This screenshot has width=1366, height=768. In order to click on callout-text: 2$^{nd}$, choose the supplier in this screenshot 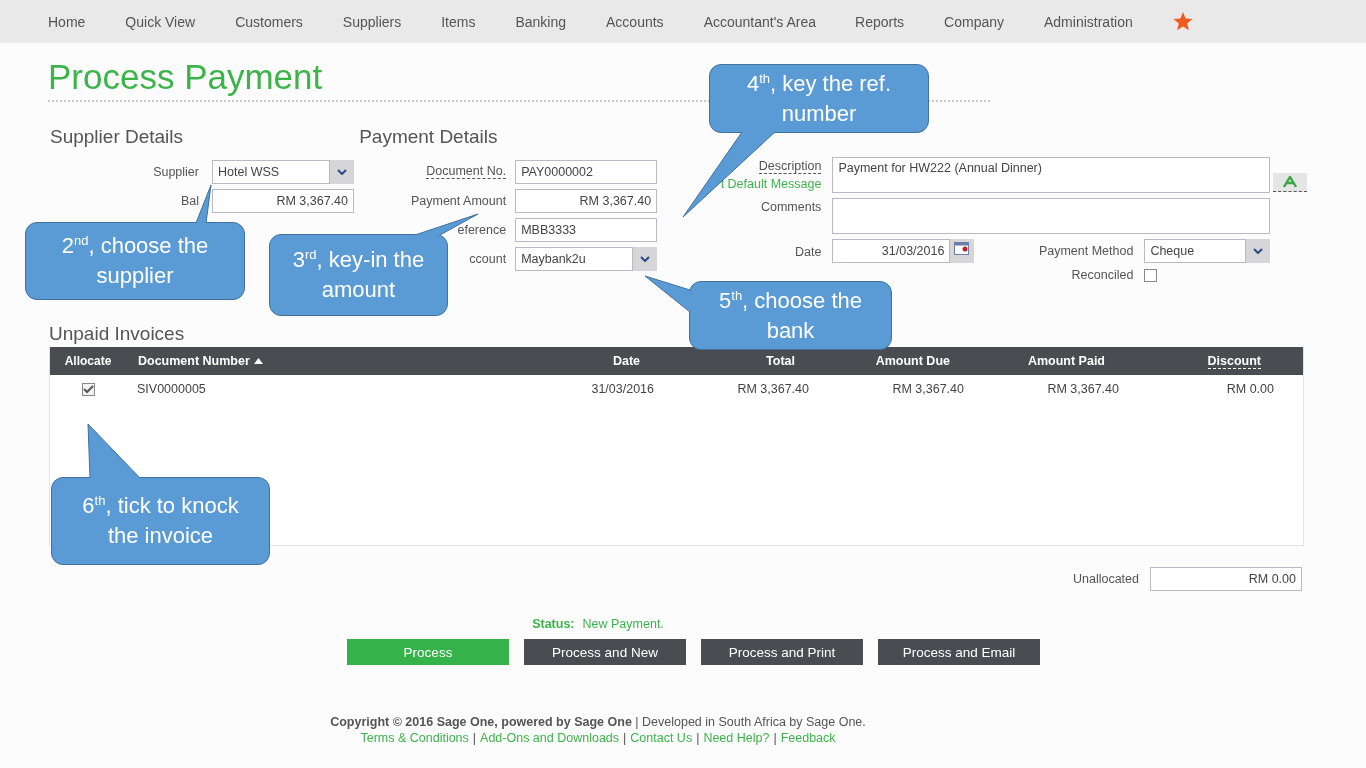, I will do `click(135, 260)`.